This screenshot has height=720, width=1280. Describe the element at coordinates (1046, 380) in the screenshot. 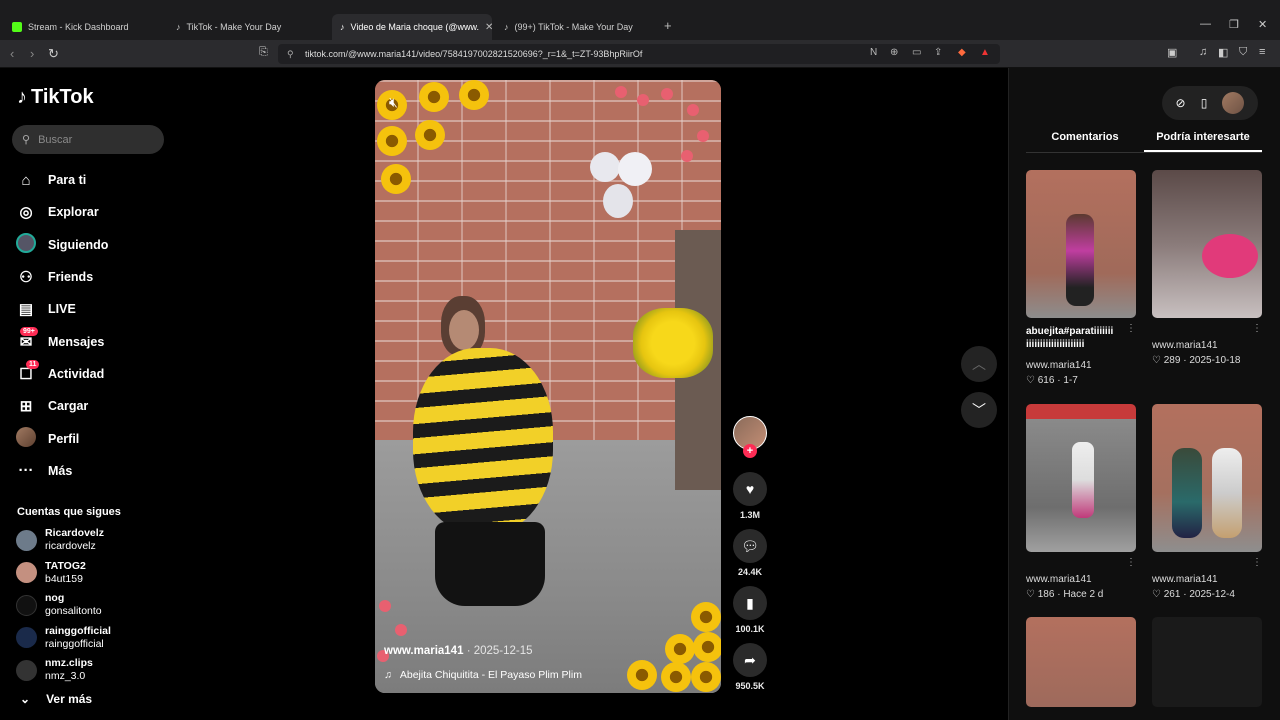

I see `like-count: 616` at that location.